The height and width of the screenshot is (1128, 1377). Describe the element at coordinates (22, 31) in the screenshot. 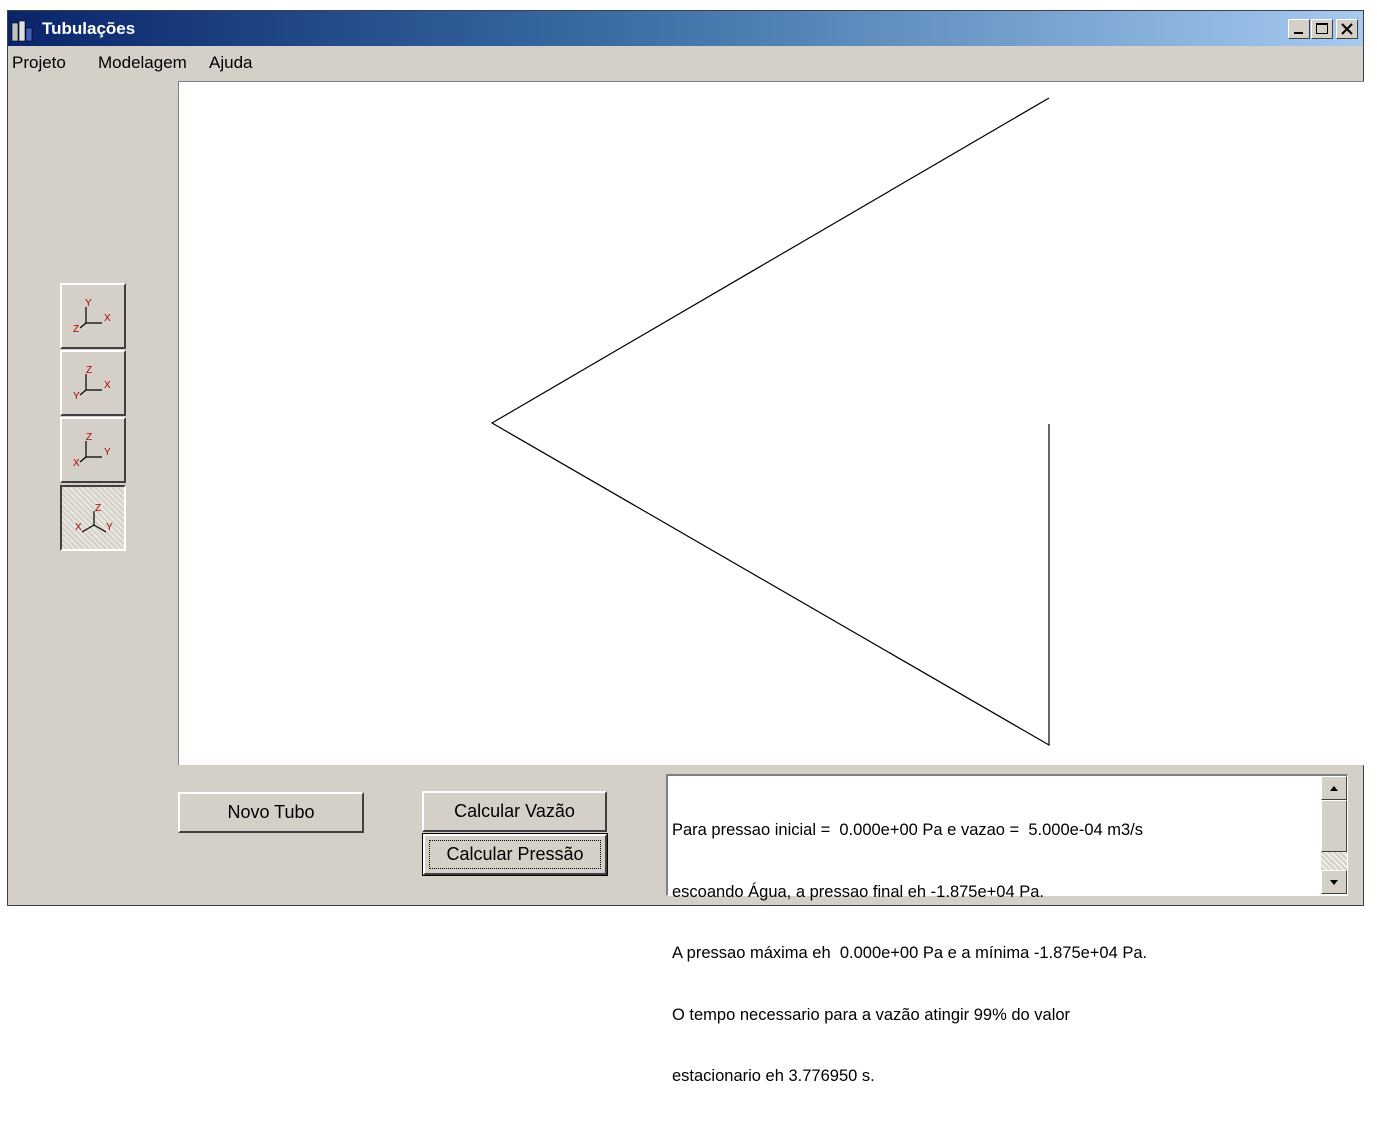

I see `building-icon` at that location.